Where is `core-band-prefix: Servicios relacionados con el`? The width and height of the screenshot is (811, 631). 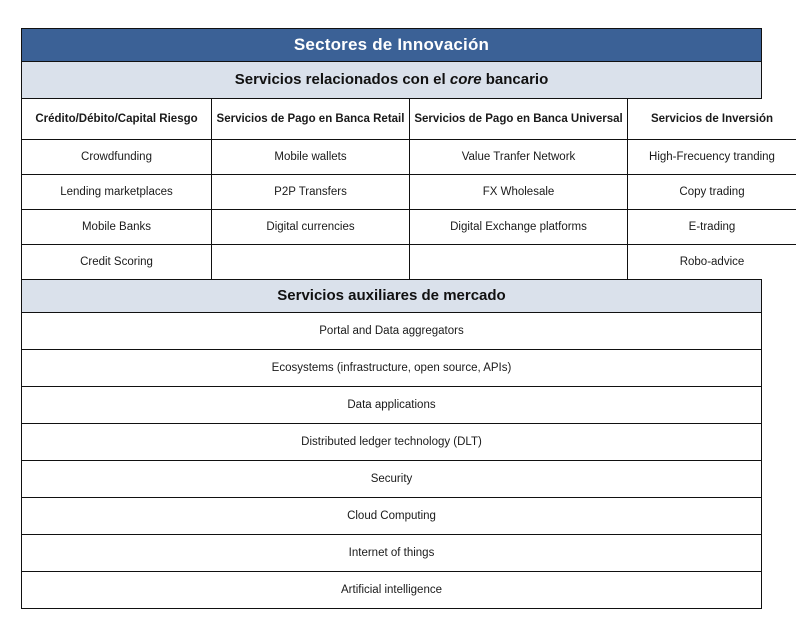 core-band-prefix: Servicios relacionados con el is located at coordinates (342, 79).